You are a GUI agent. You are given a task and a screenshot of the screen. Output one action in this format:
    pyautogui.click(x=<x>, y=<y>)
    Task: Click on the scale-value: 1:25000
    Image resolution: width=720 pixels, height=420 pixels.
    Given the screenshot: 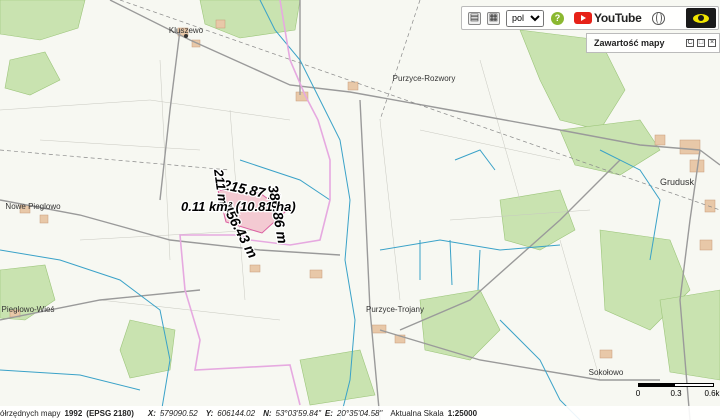 What is the action you would take?
    pyautogui.click(x=462, y=413)
    